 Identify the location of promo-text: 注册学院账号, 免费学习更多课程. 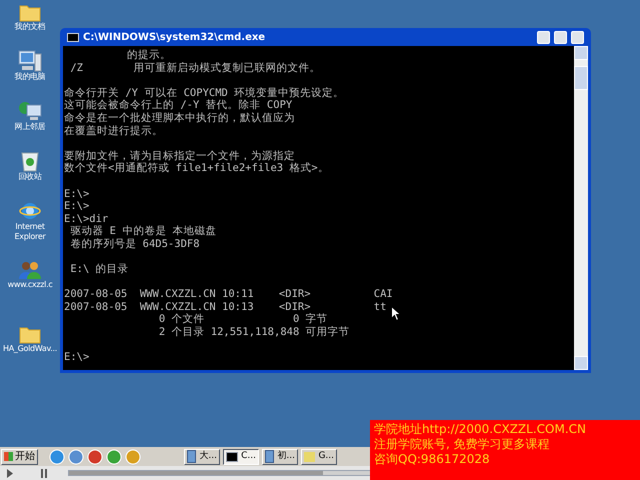
(462, 444).